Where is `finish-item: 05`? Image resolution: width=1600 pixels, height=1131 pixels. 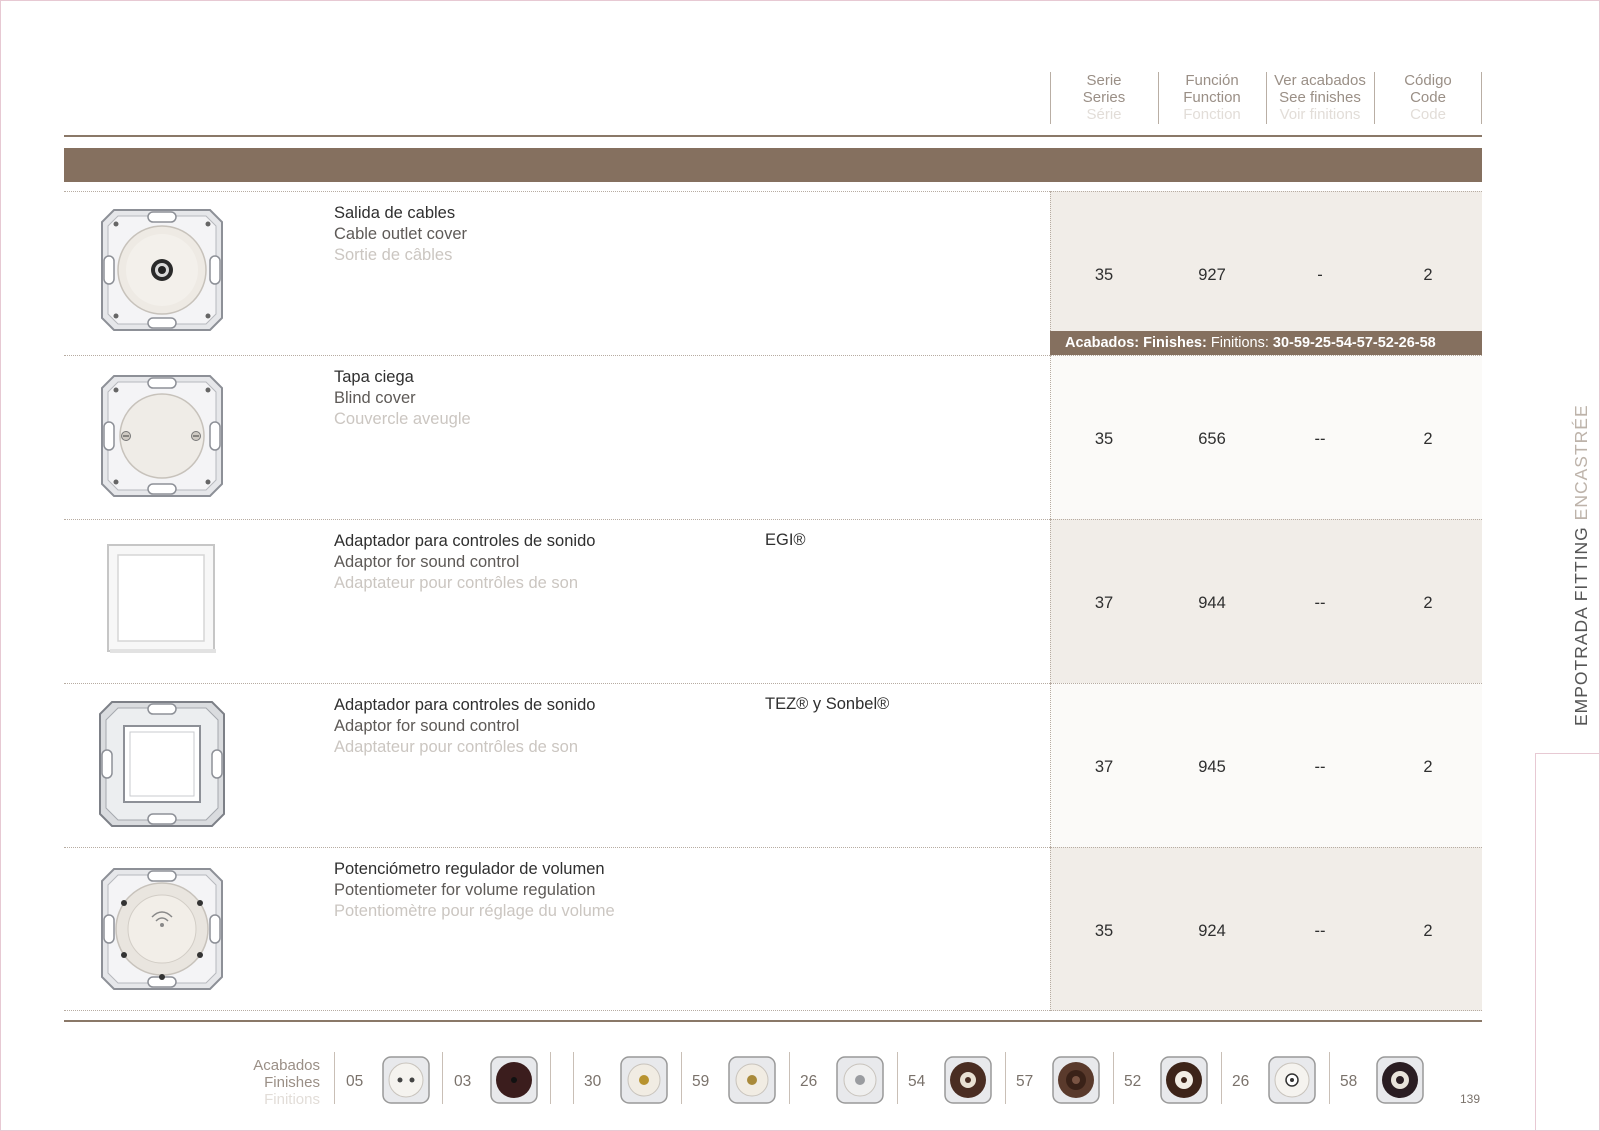
finish-item: 05 is located at coordinates (393, 1080).